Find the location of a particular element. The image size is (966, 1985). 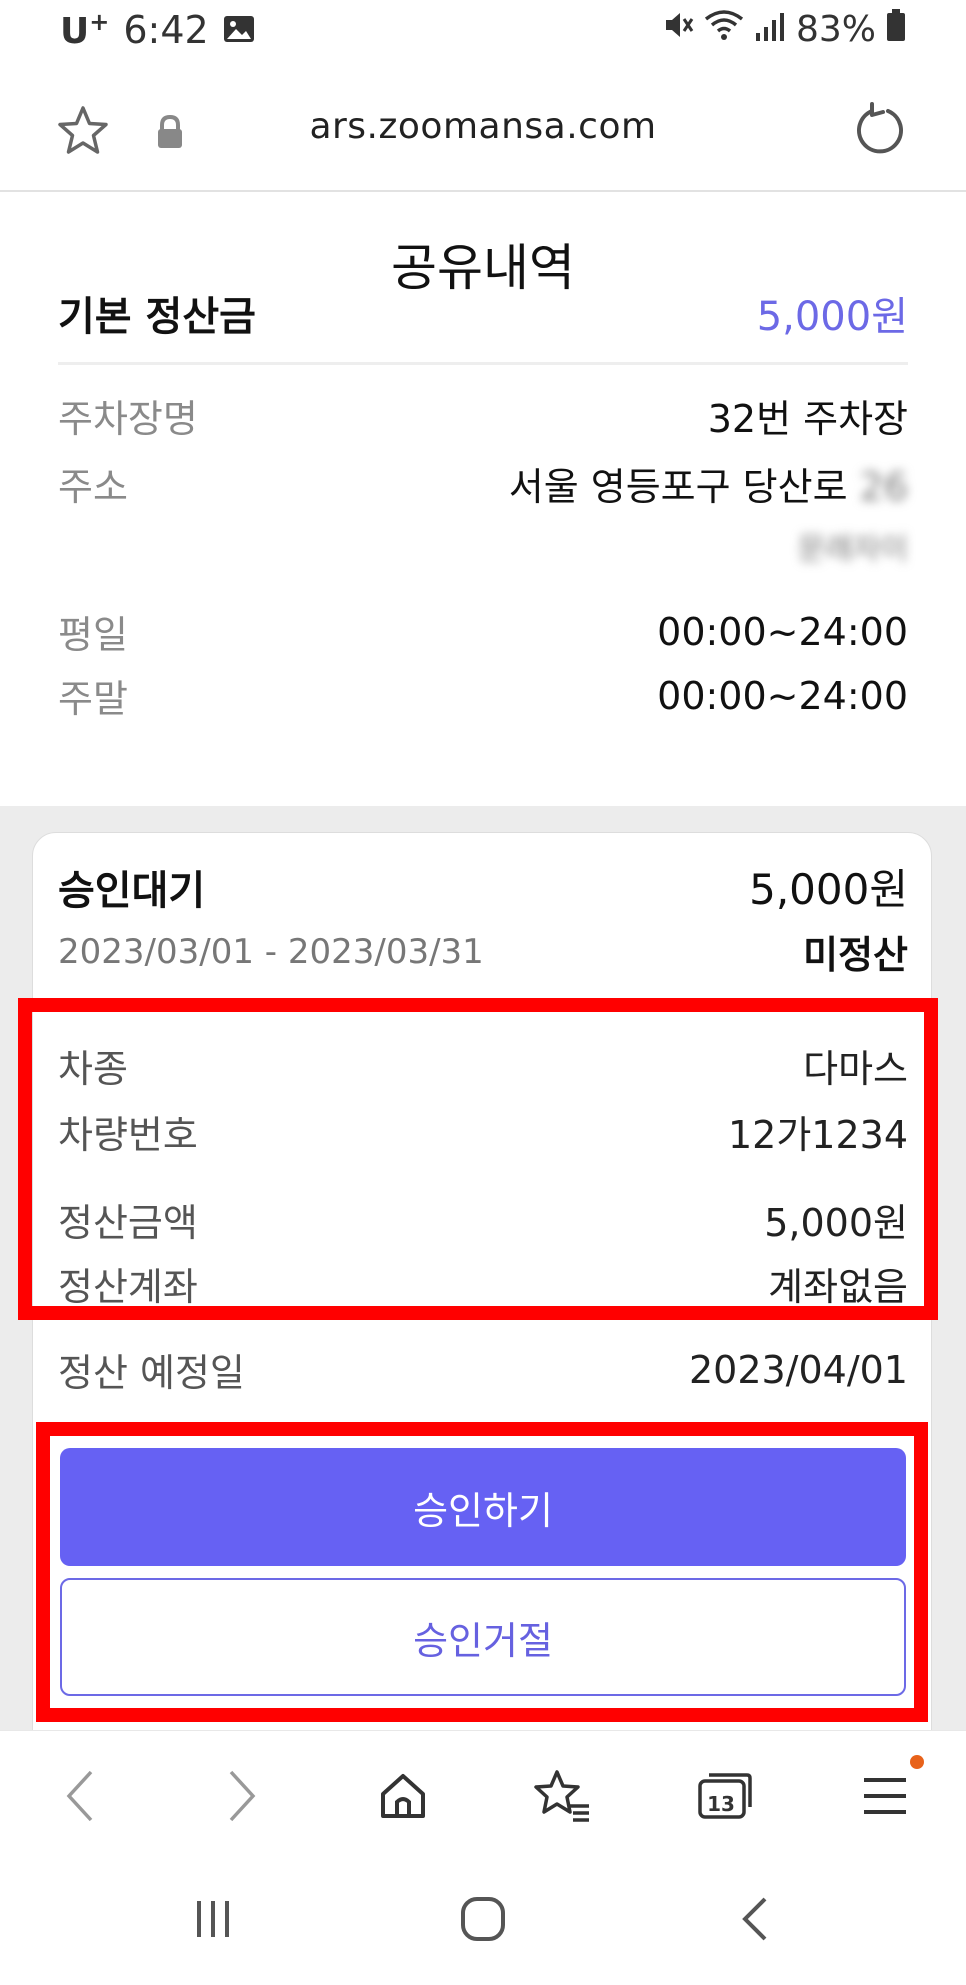

card-amount: 5,000원 is located at coordinates (828, 889).